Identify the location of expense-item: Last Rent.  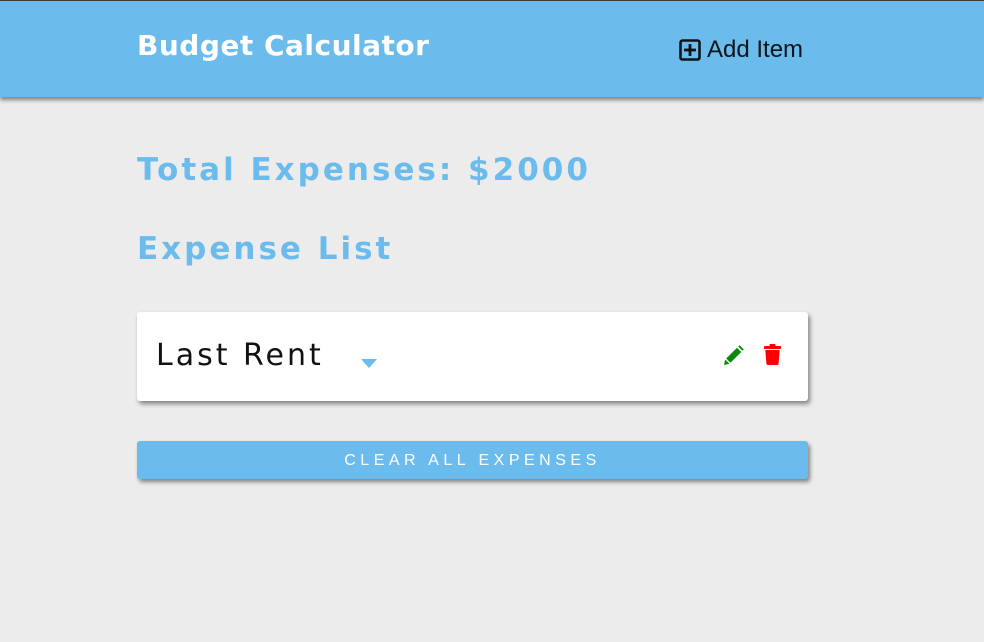
(472, 356).